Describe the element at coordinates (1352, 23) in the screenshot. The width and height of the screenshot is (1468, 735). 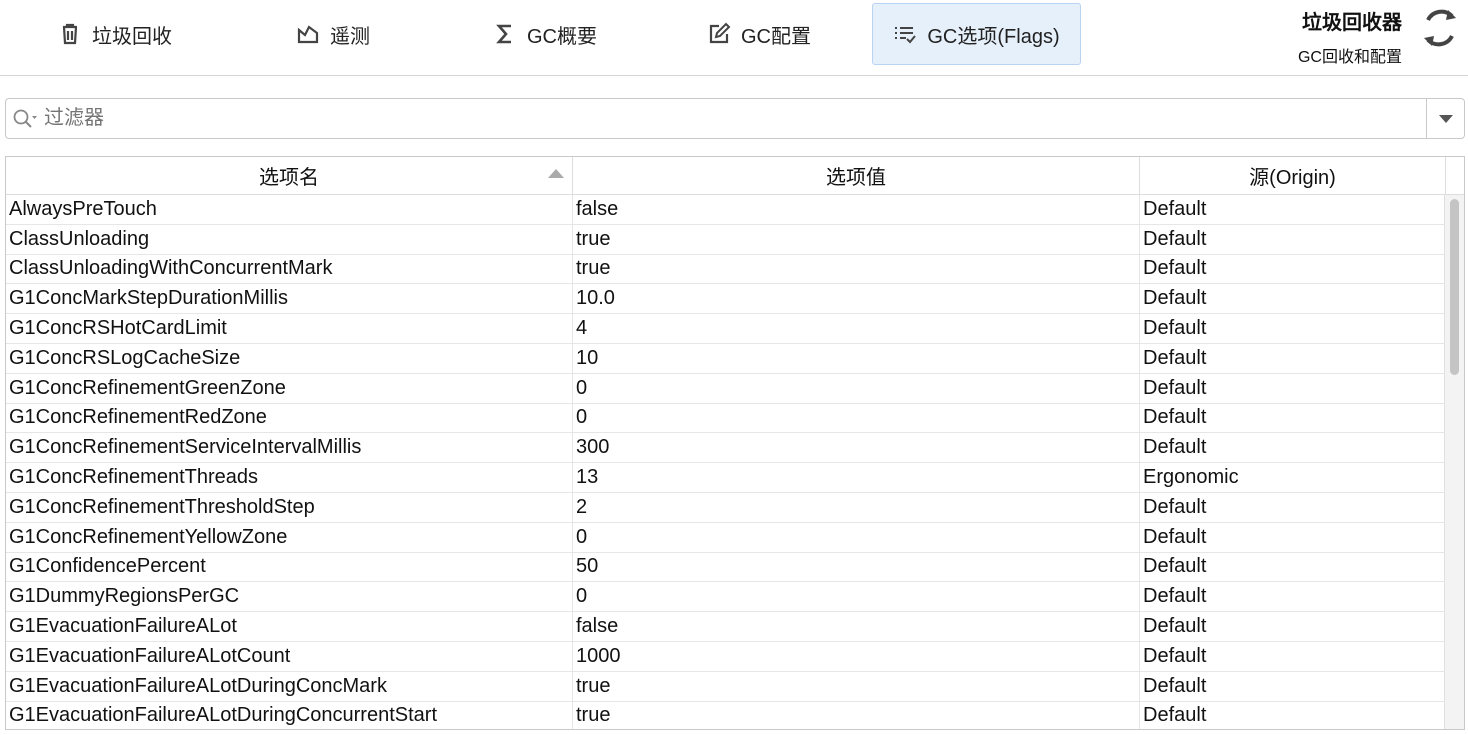
I see `title: 垃圾回收器` at that location.